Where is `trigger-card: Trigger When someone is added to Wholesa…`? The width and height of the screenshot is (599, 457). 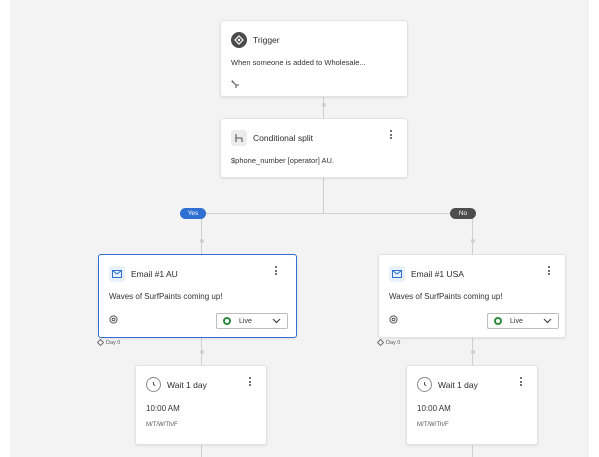 trigger-card: Trigger When someone is added to Wholesa… is located at coordinates (314, 58).